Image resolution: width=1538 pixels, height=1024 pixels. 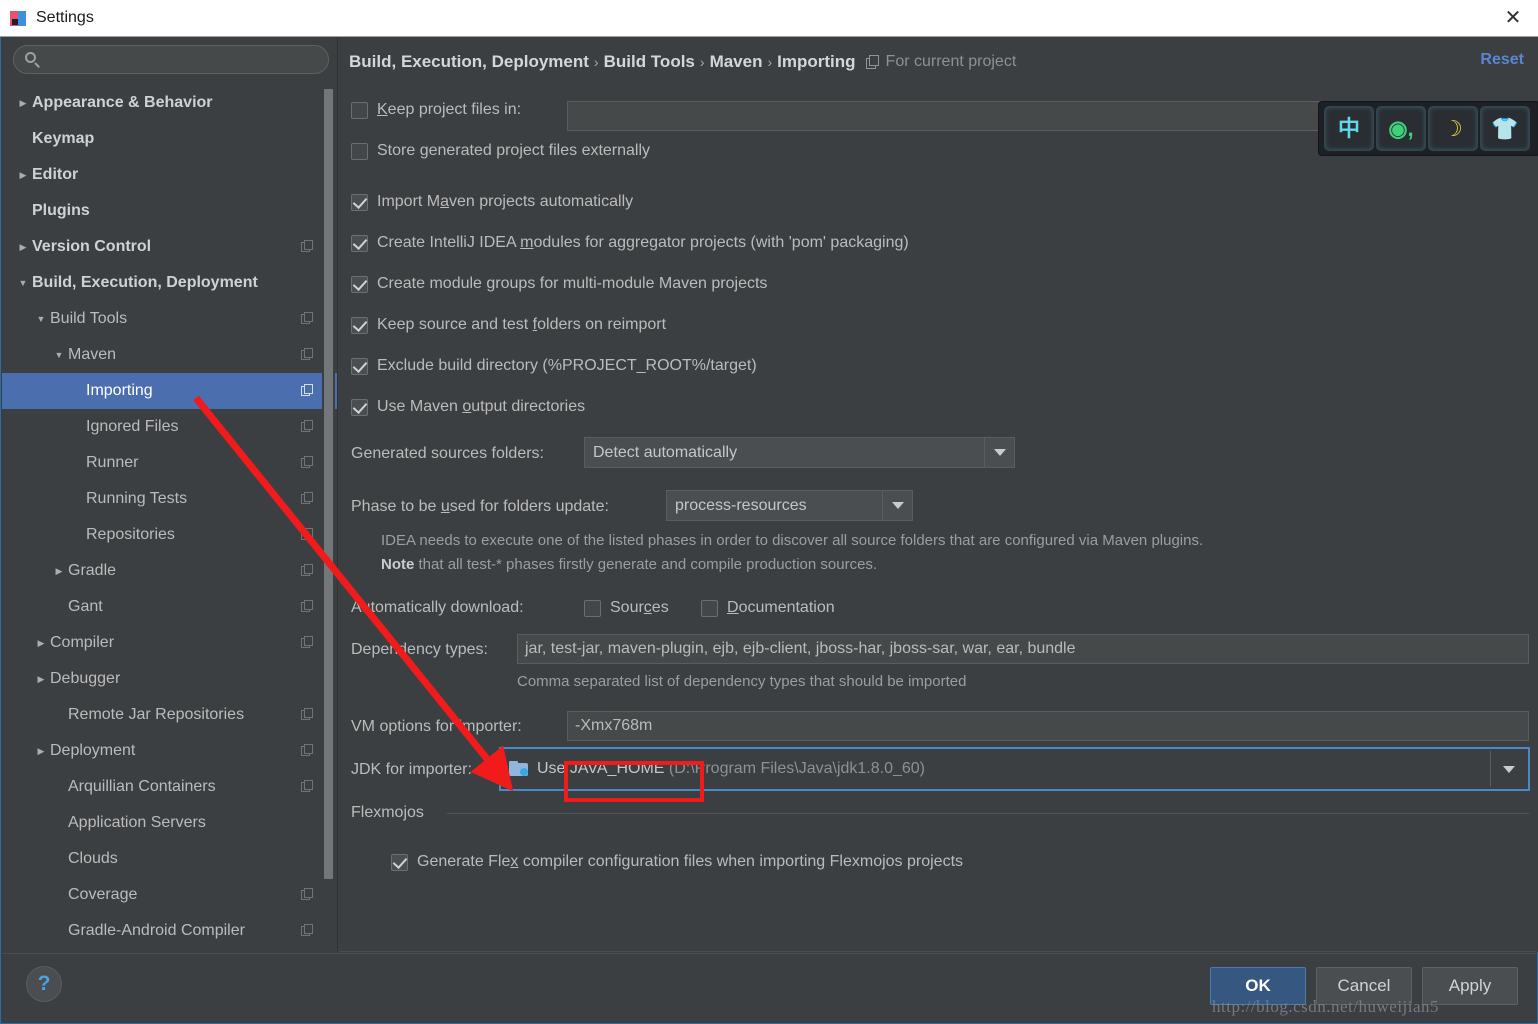 What do you see at coordinates (169, 643) in the screenshot?
I see `sidebar-item-compiler: ▶ Compiler` at bounding box center [169, 643].